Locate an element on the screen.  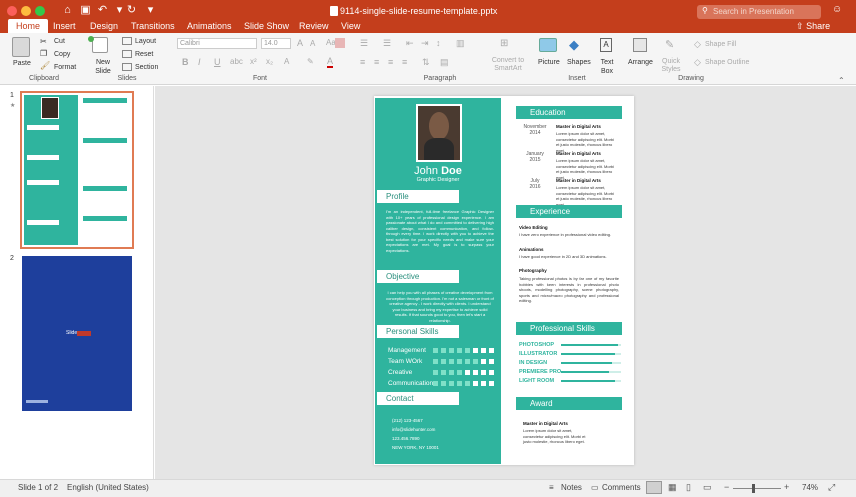
zoom-out-icon: − is located at coordinates (726, 487).